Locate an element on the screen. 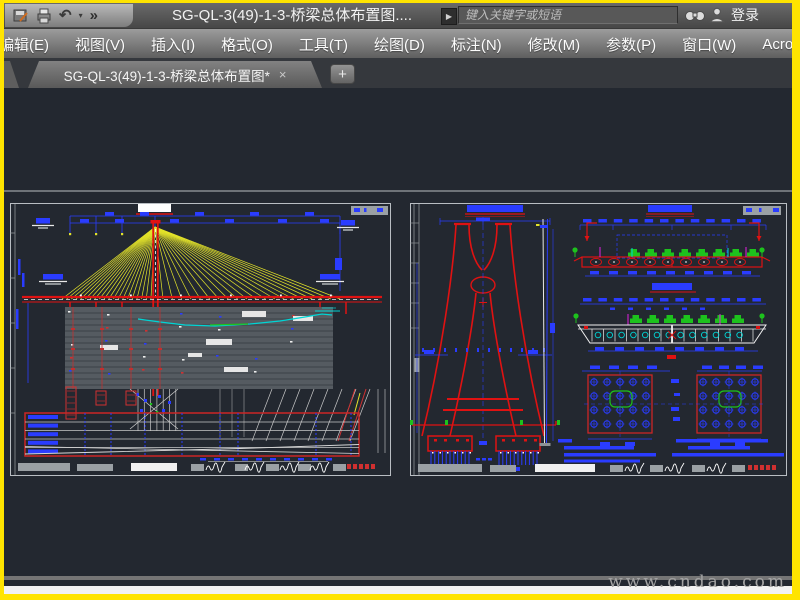  drawing-tab: SG-QL-3(49)-1-3-桥梁总体布置图* × is located at coordinates (175, 74).